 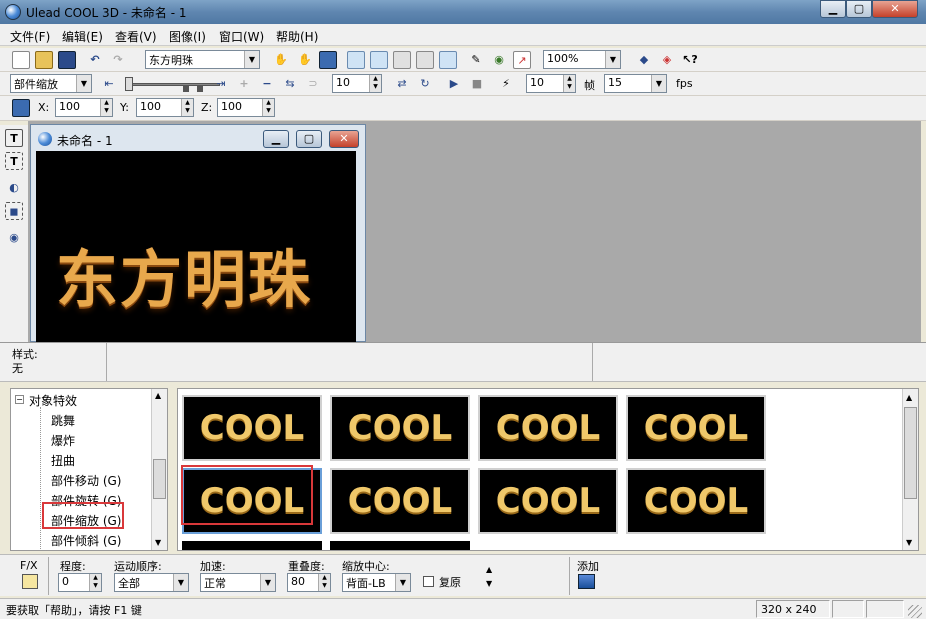 I want to click on font-name-select: 东方明珠 ▼, so click(x=202, y=59).